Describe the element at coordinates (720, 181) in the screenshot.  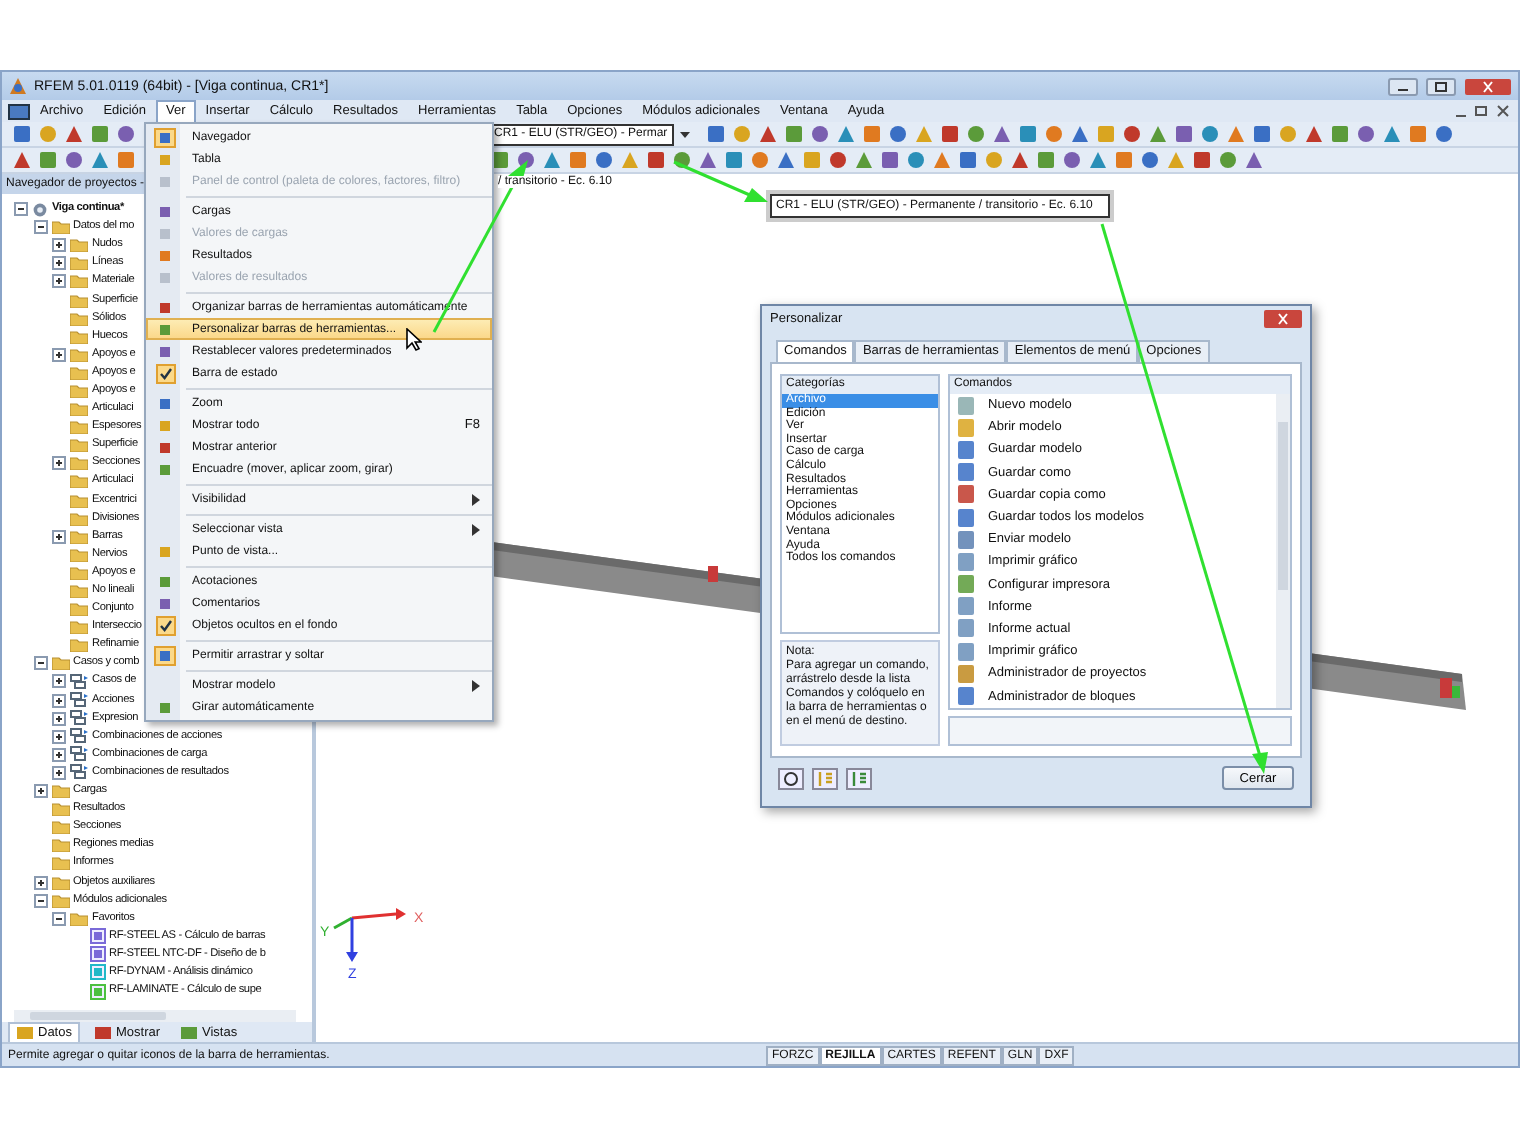
I see `annotation-arrow` at that location.